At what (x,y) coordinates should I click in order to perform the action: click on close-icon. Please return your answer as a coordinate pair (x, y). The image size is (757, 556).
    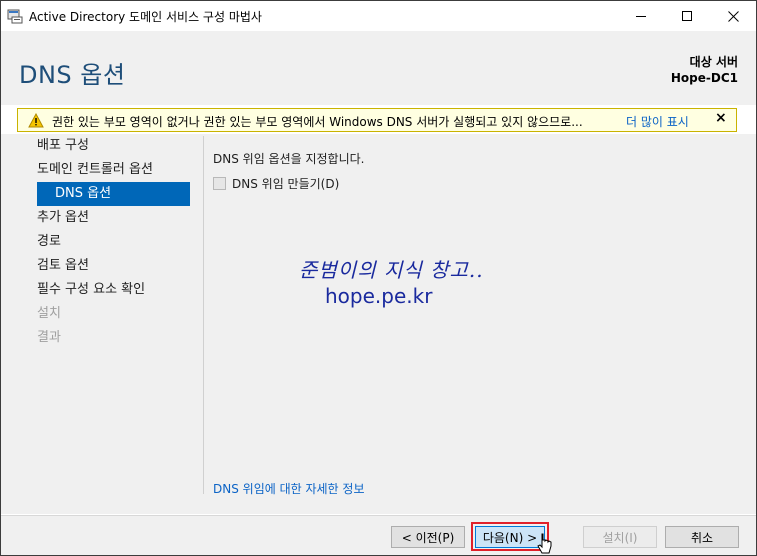
    Looking at the image, I should click on (733, 16).